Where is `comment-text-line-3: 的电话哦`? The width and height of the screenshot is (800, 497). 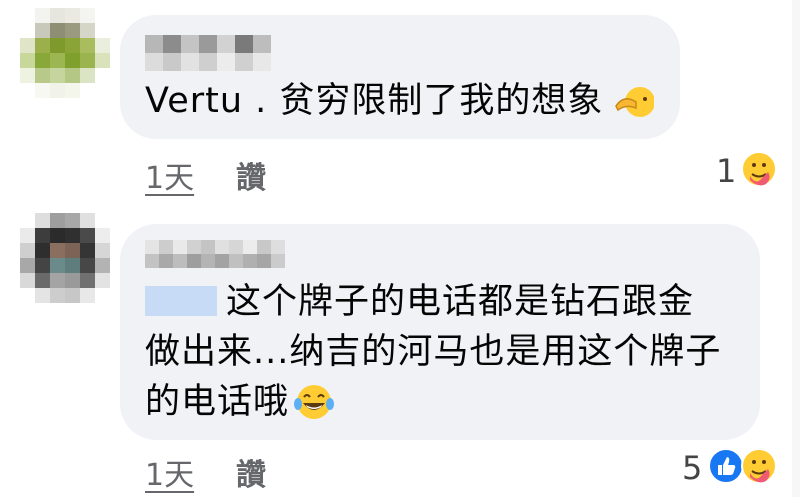 comment-text-line-3: 的电话哦 is located at coordinates (217, 402).